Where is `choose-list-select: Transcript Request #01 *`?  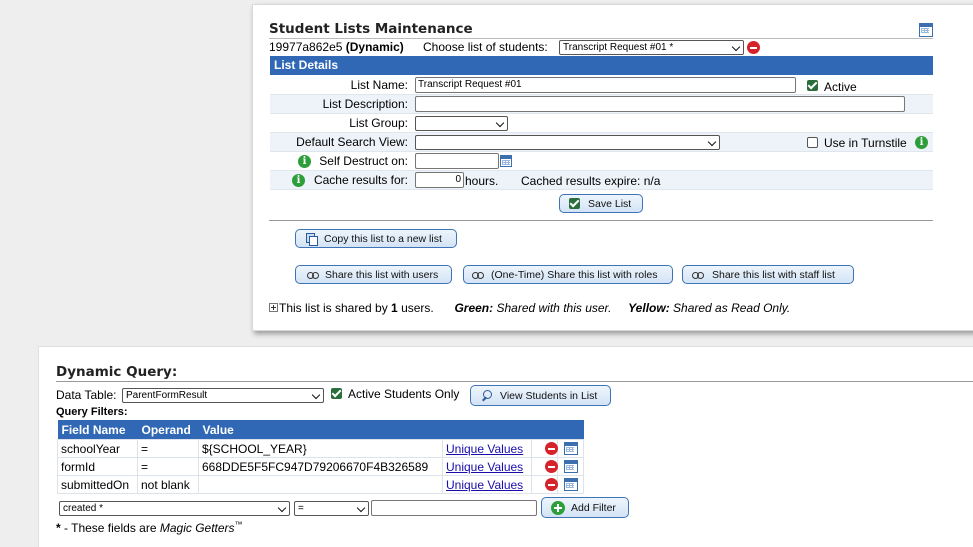
choose-list-select: Transcript Request #01 * is located at coordinates (651, 47).